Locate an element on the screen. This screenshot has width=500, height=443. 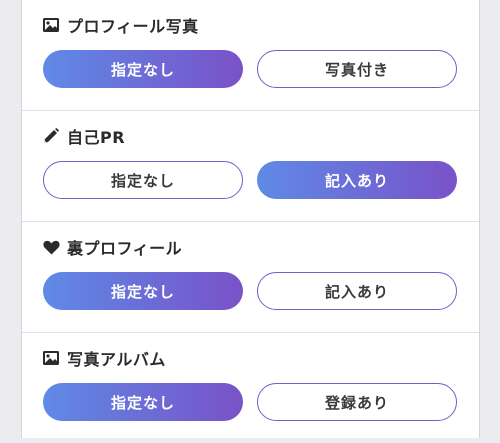
section-title: 裏プロフィール is located at coordinates (125, 248).